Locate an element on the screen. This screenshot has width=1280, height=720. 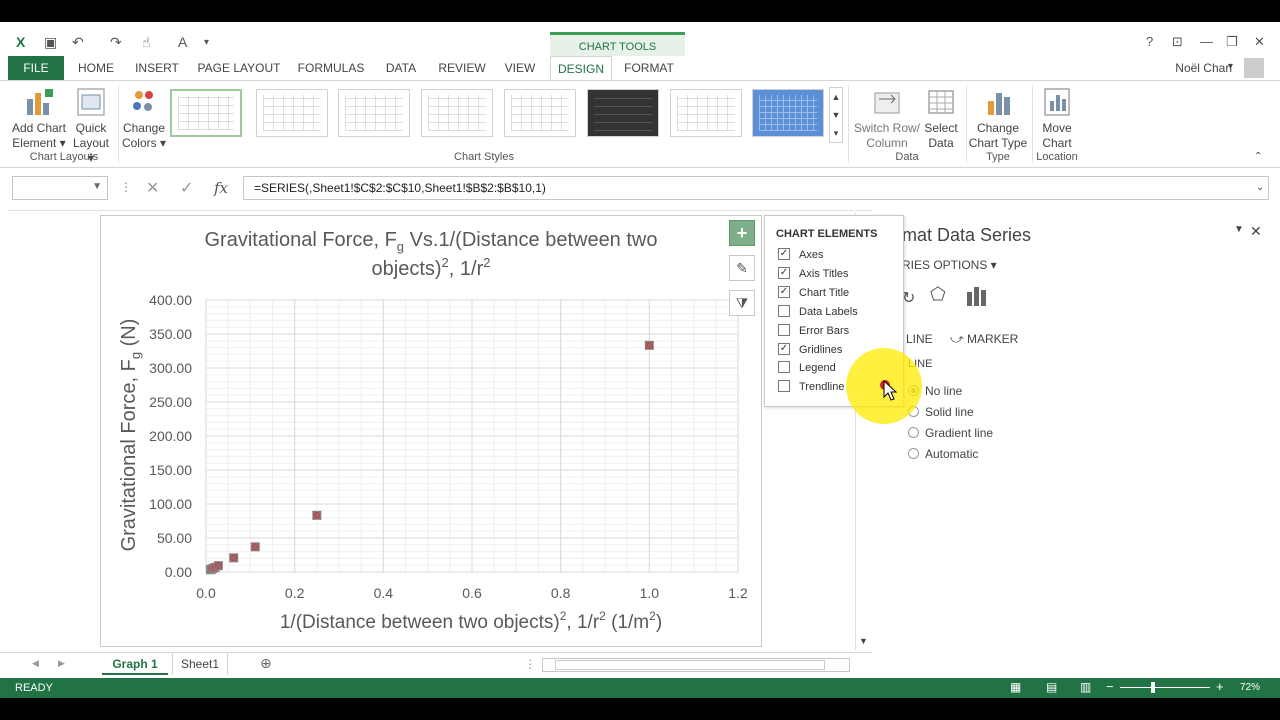
error-bars-checkbox is located at coordinates (784, 330).